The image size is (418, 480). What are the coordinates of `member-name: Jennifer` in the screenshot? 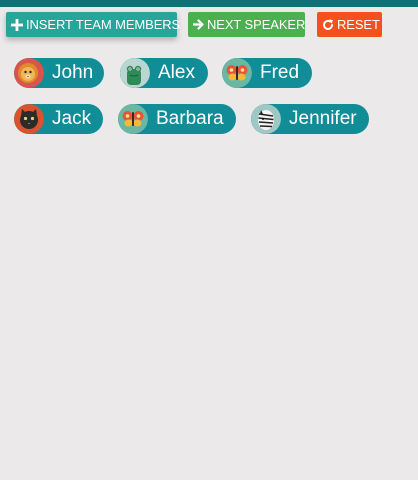 It's located at (323, 118).